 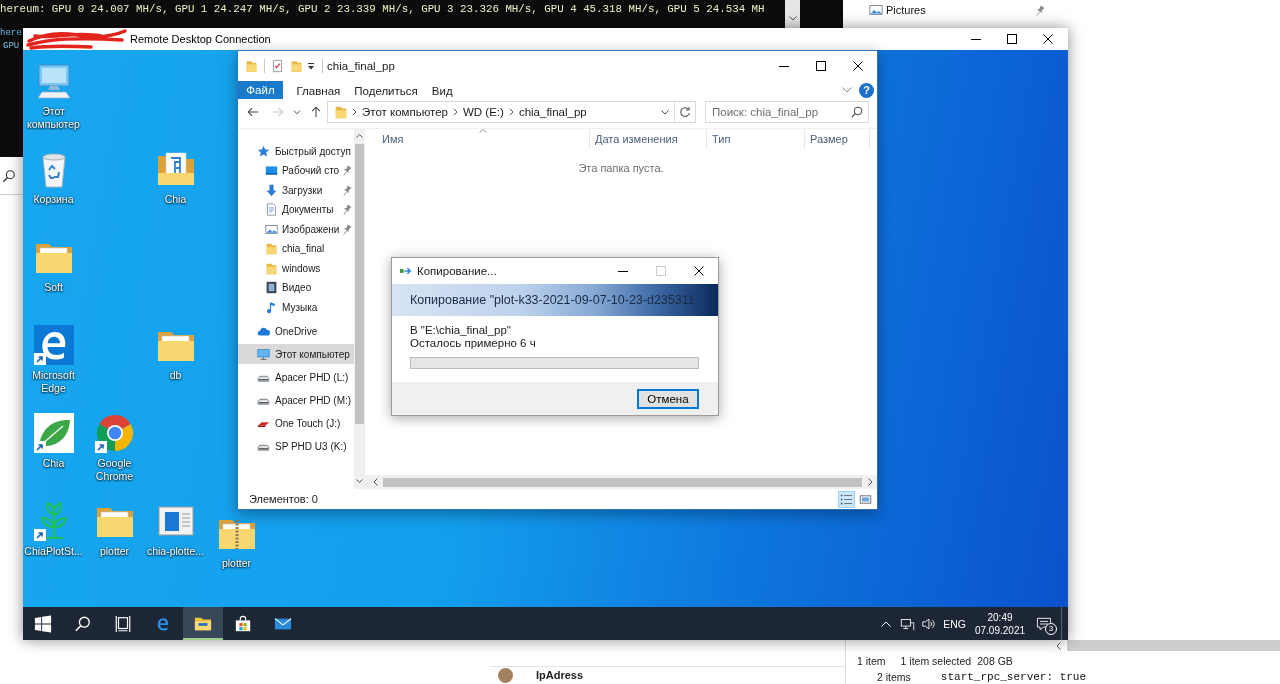 I want to click on address-field: Этот компьютер WD (E:) chia_final_pp, so click(x=511, y=112).